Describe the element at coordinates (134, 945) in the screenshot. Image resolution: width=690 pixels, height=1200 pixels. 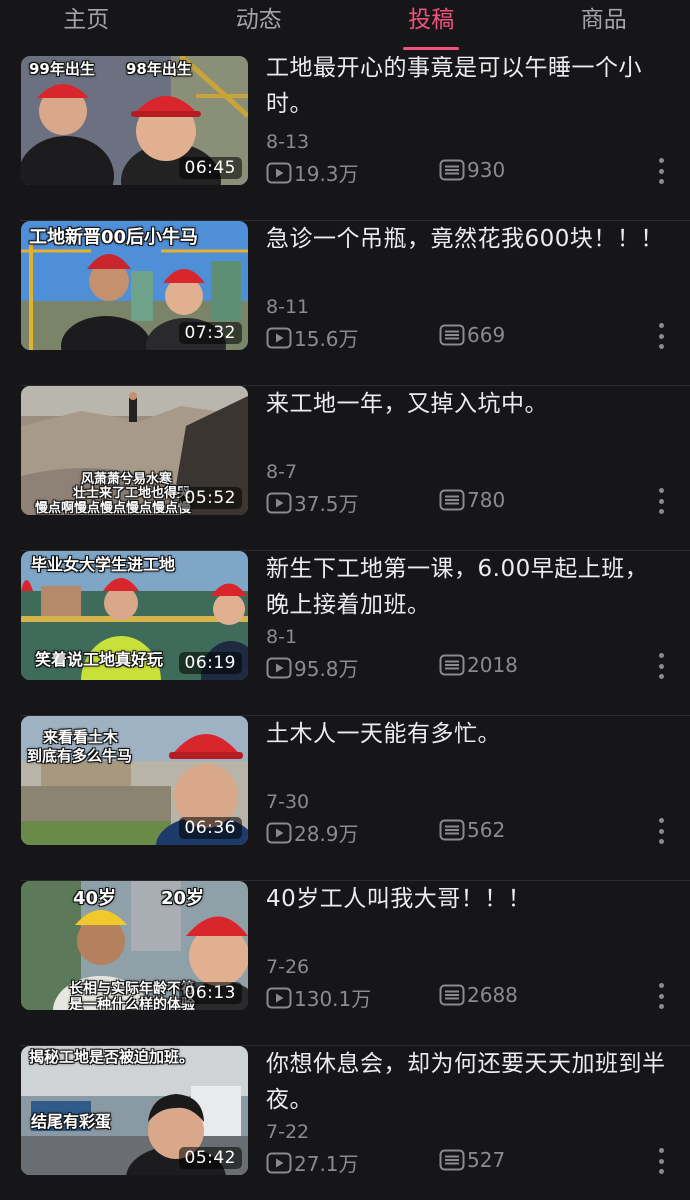
I see `video-thumbnail: 40岁 20岁 长相与实际年龄不符 是一种什么样的体验 06:13` at that location.